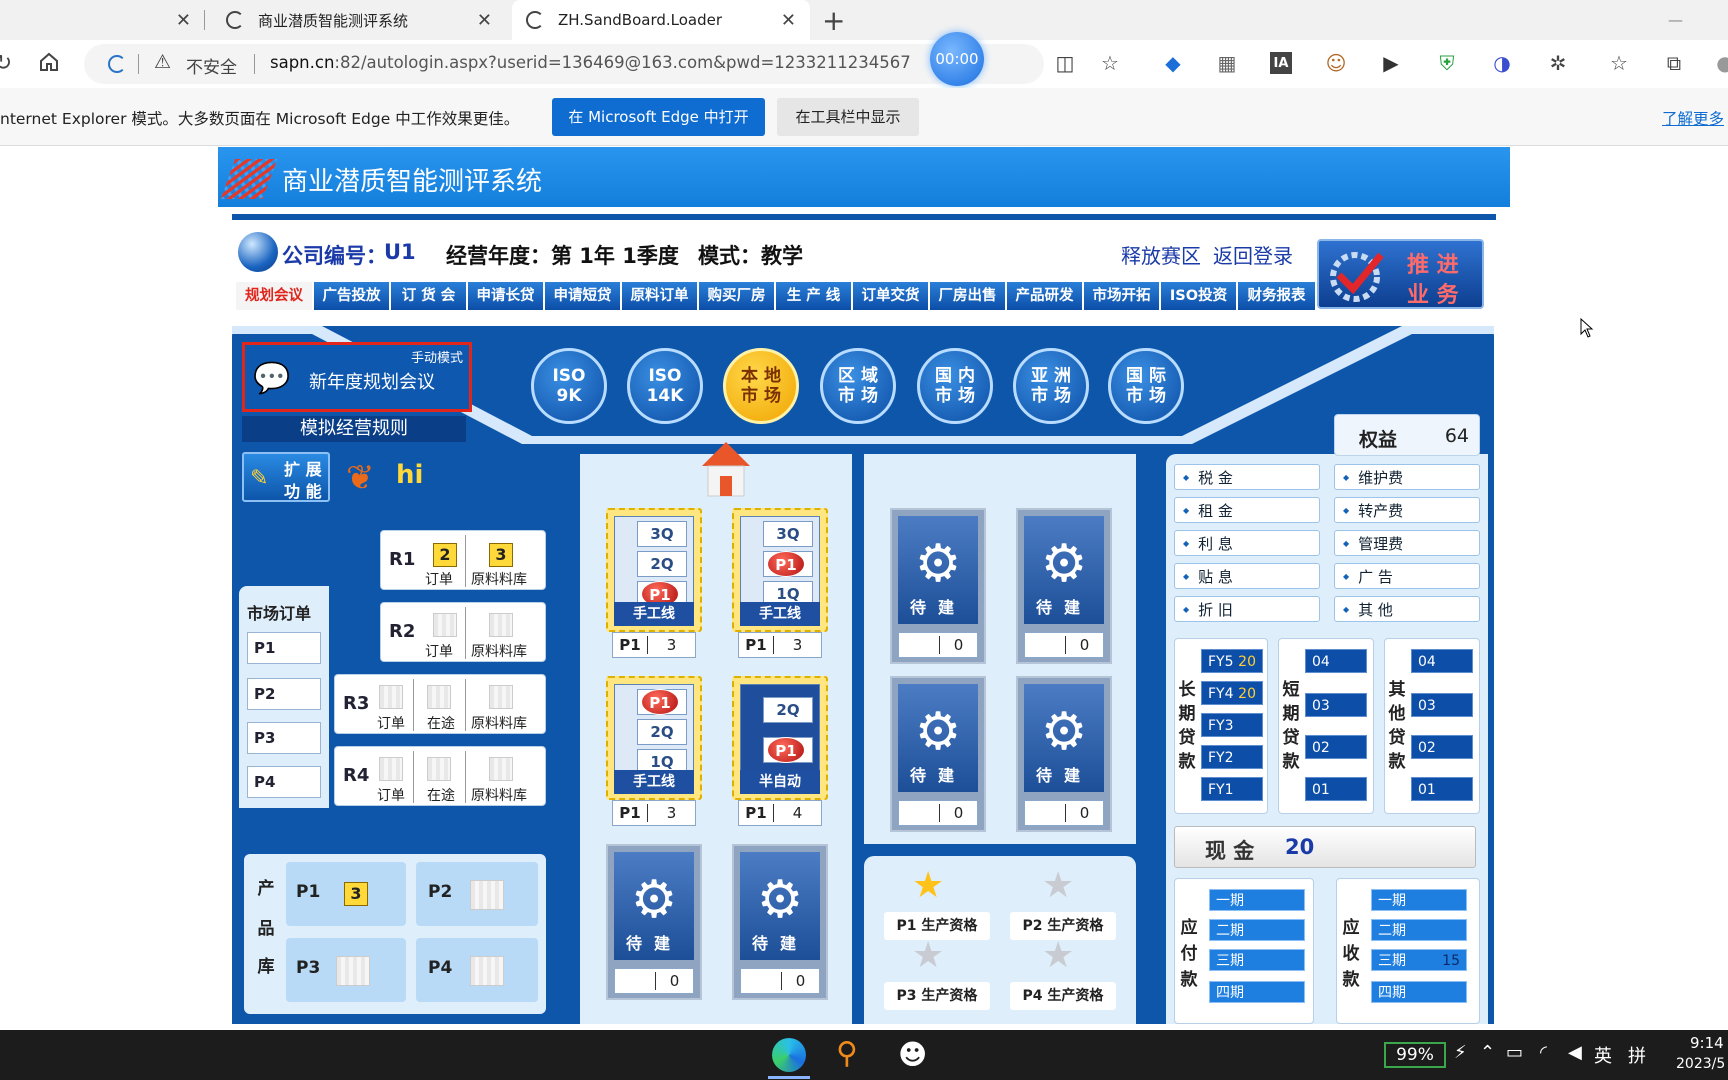 The image size is (1728, 1080). What do you see at coordinates (8, 63) in the screenshot?
I see `refresh-icon: ↻` at bounding box center [8, 63].